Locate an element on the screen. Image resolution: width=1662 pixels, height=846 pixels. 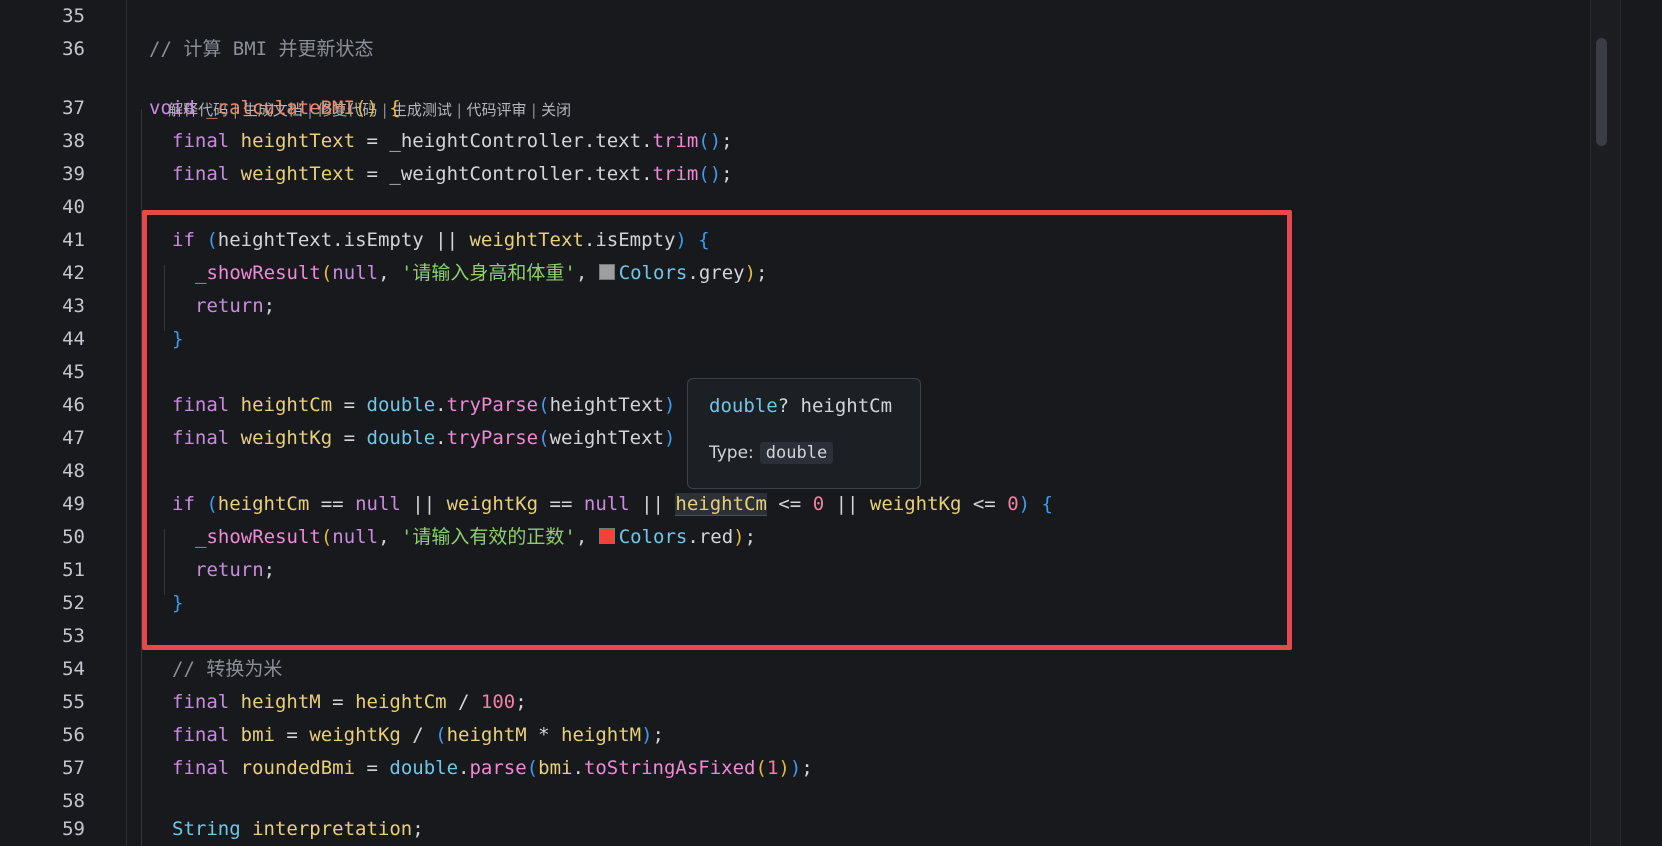
line-number: 54 is located at coordinates (73, 669).